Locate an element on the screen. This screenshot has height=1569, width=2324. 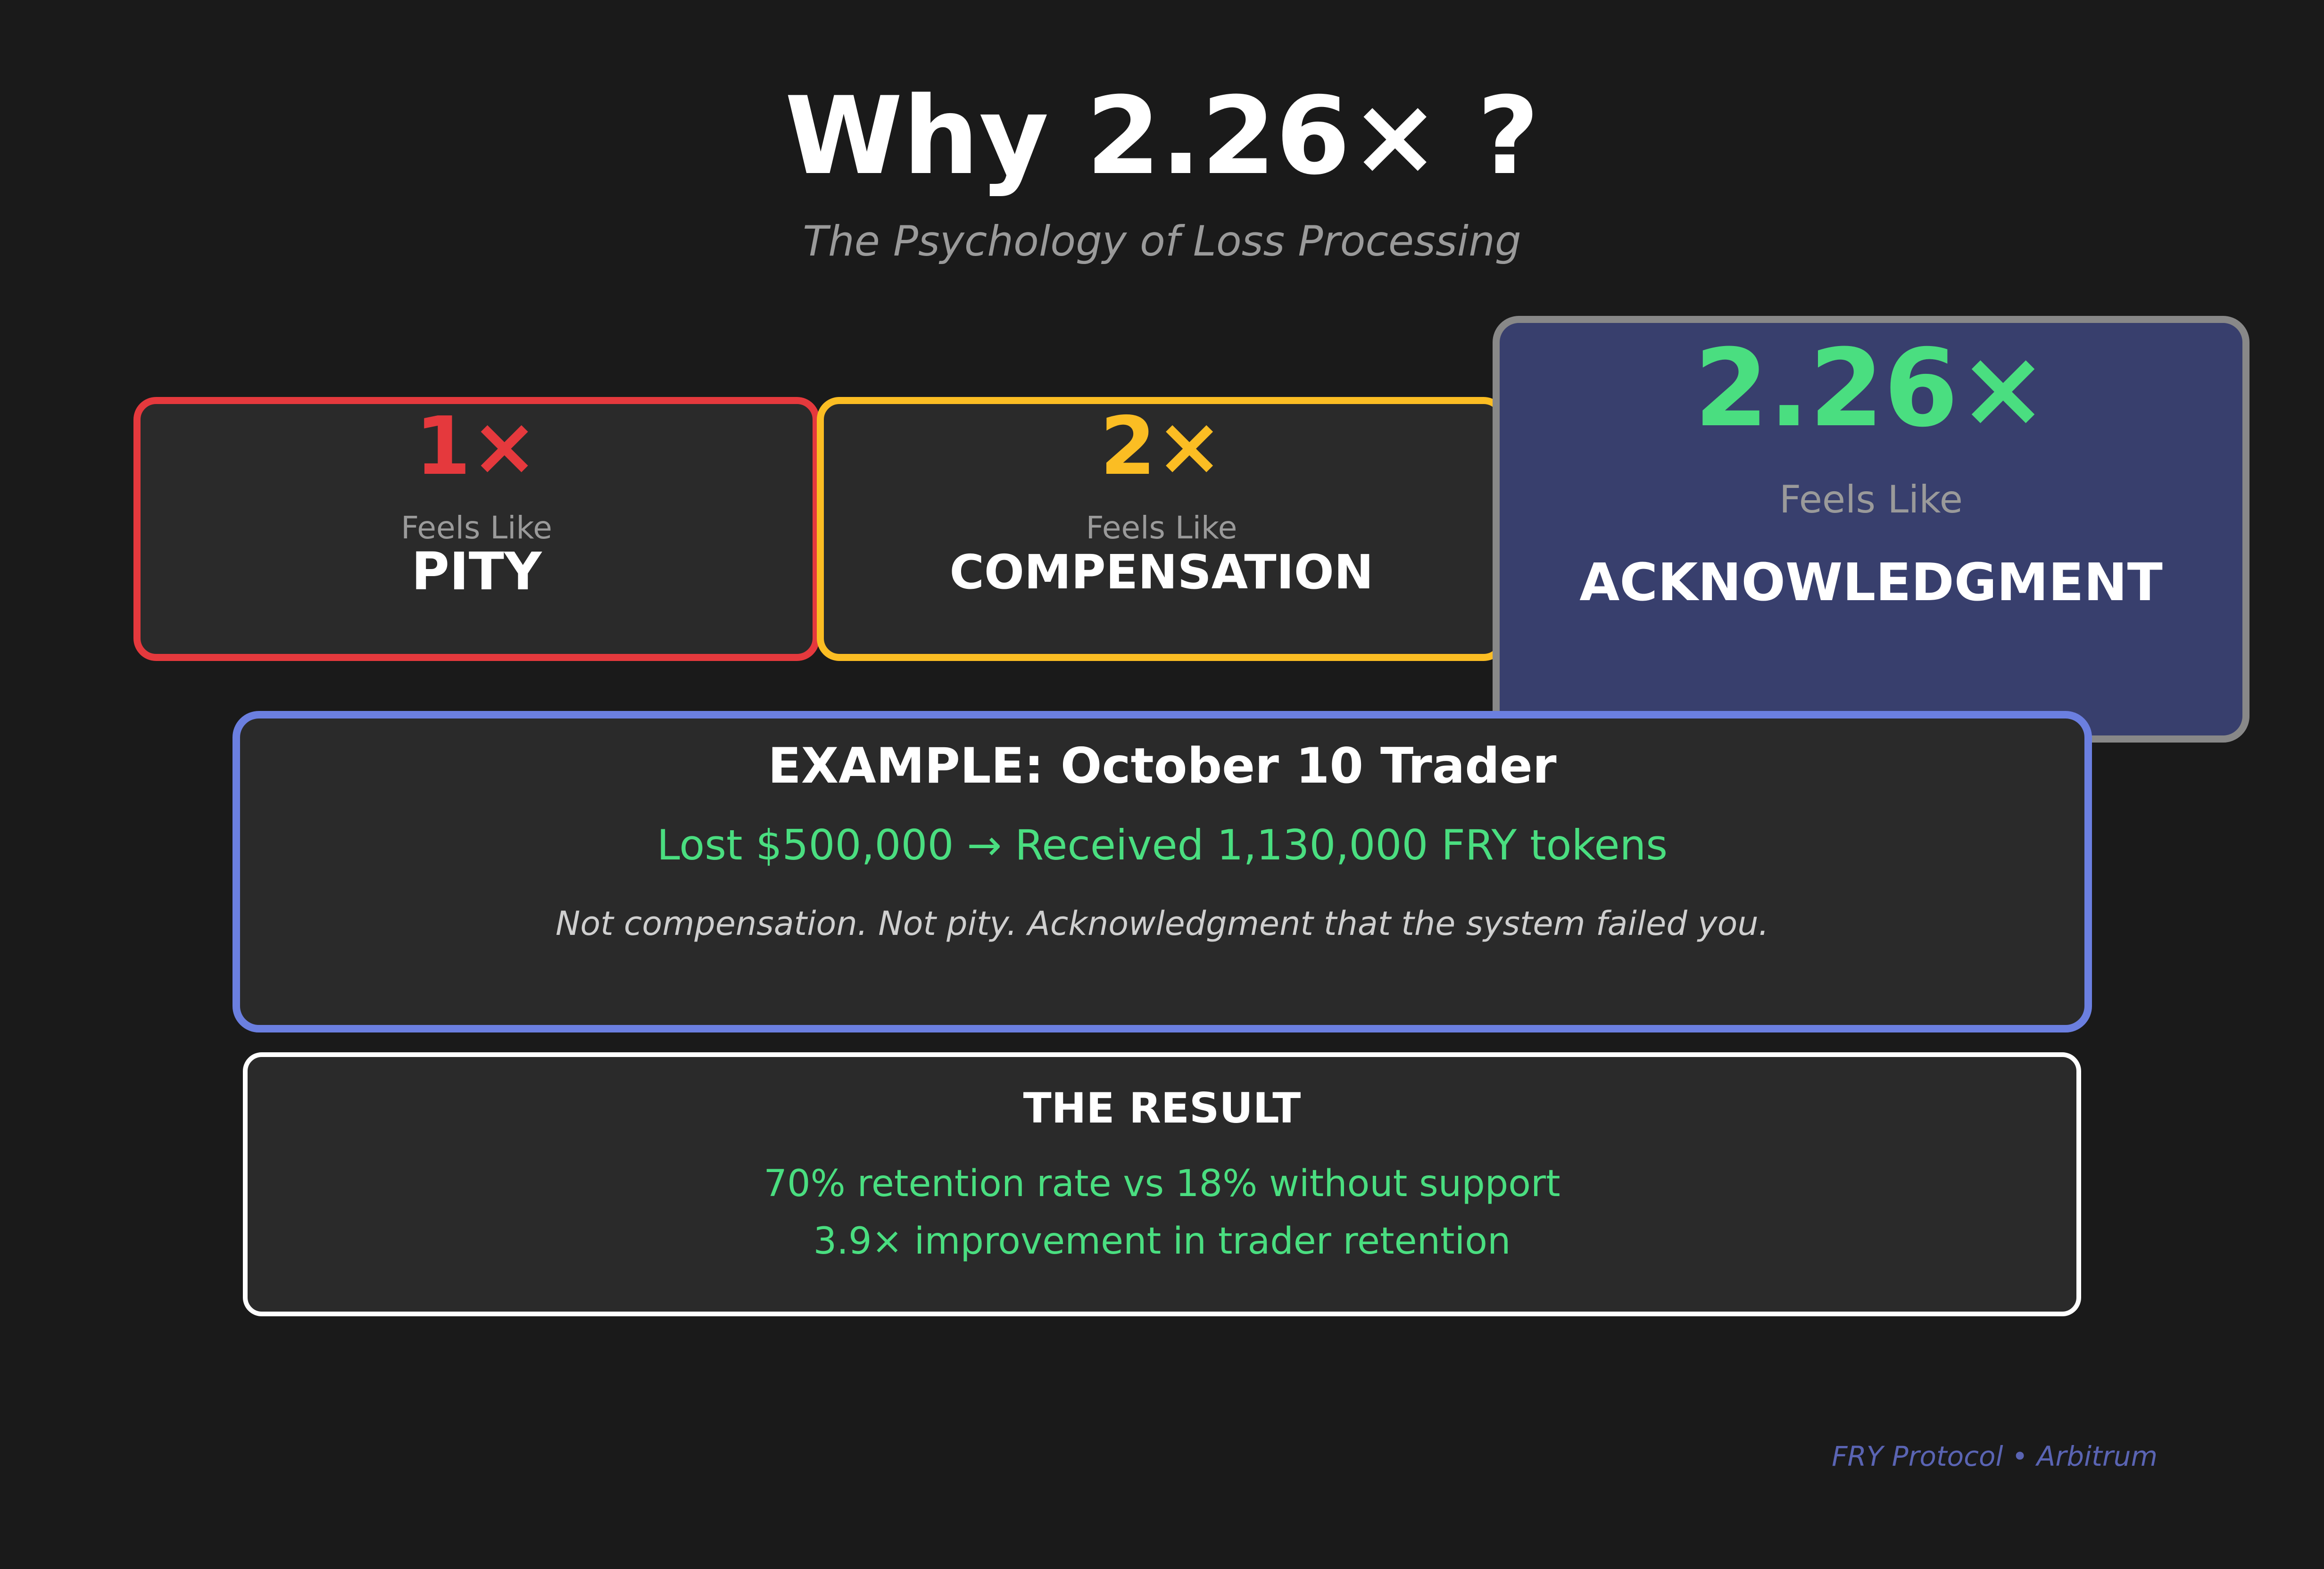
card-word: PITY is located at coordinates (477, 571).